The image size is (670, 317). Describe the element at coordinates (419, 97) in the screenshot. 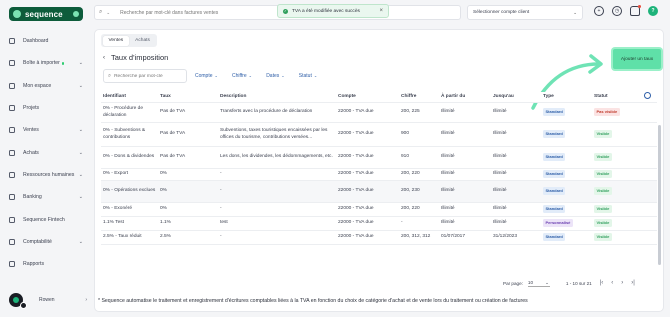

I see `column-header: Chiffre` at that location.